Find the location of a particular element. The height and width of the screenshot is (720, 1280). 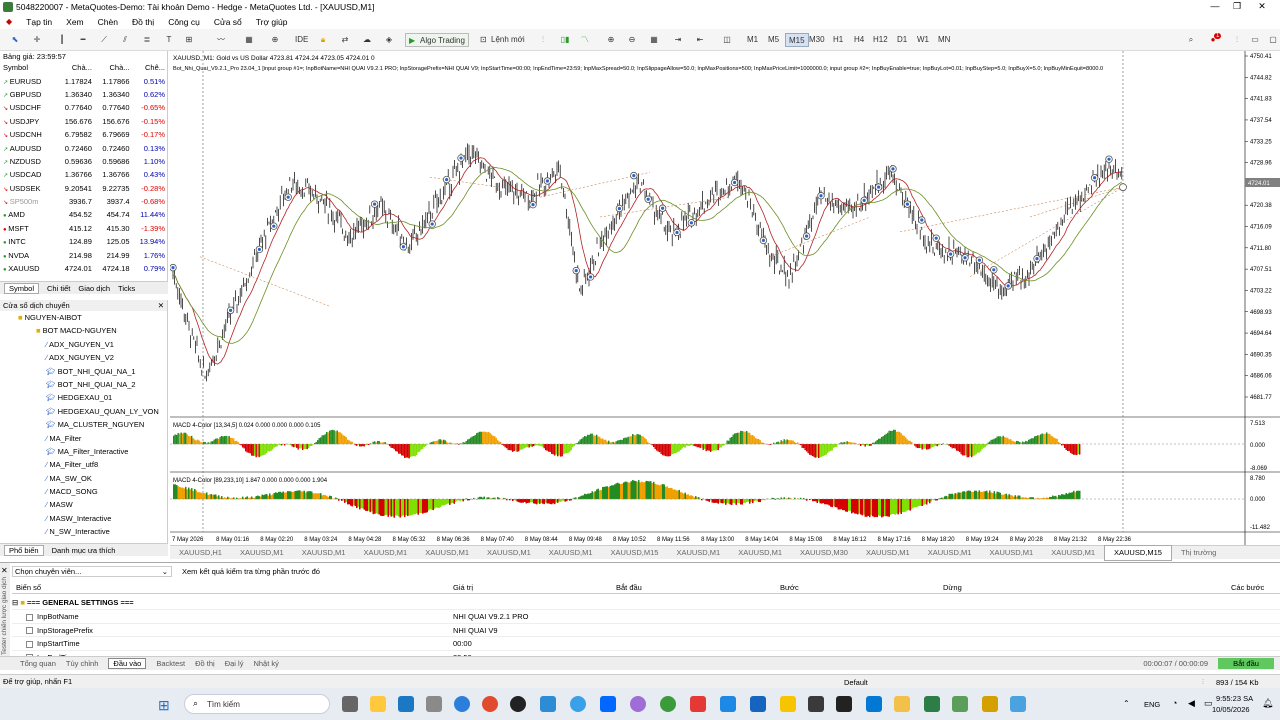

zoom-in-icon: ⊕ is located at coordinates (611, 40).